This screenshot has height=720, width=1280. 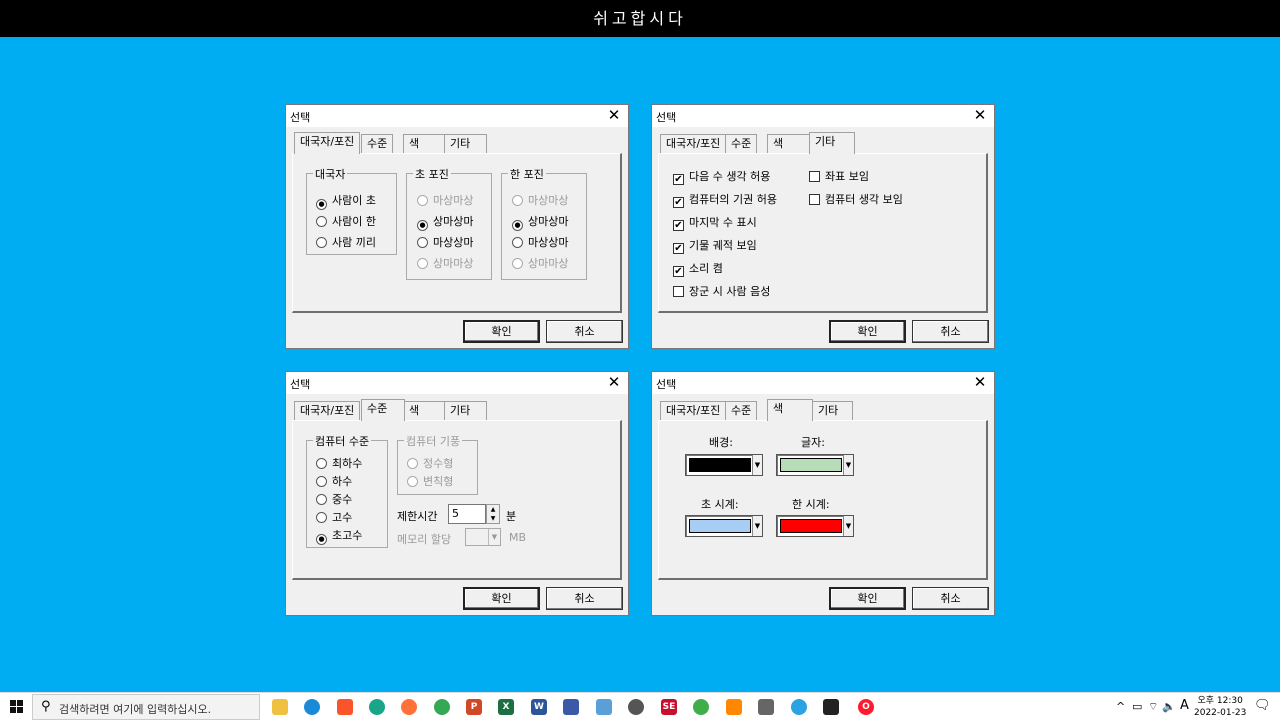 I want to click on spin-up-icon: ▲, so click(x=493, y=509).